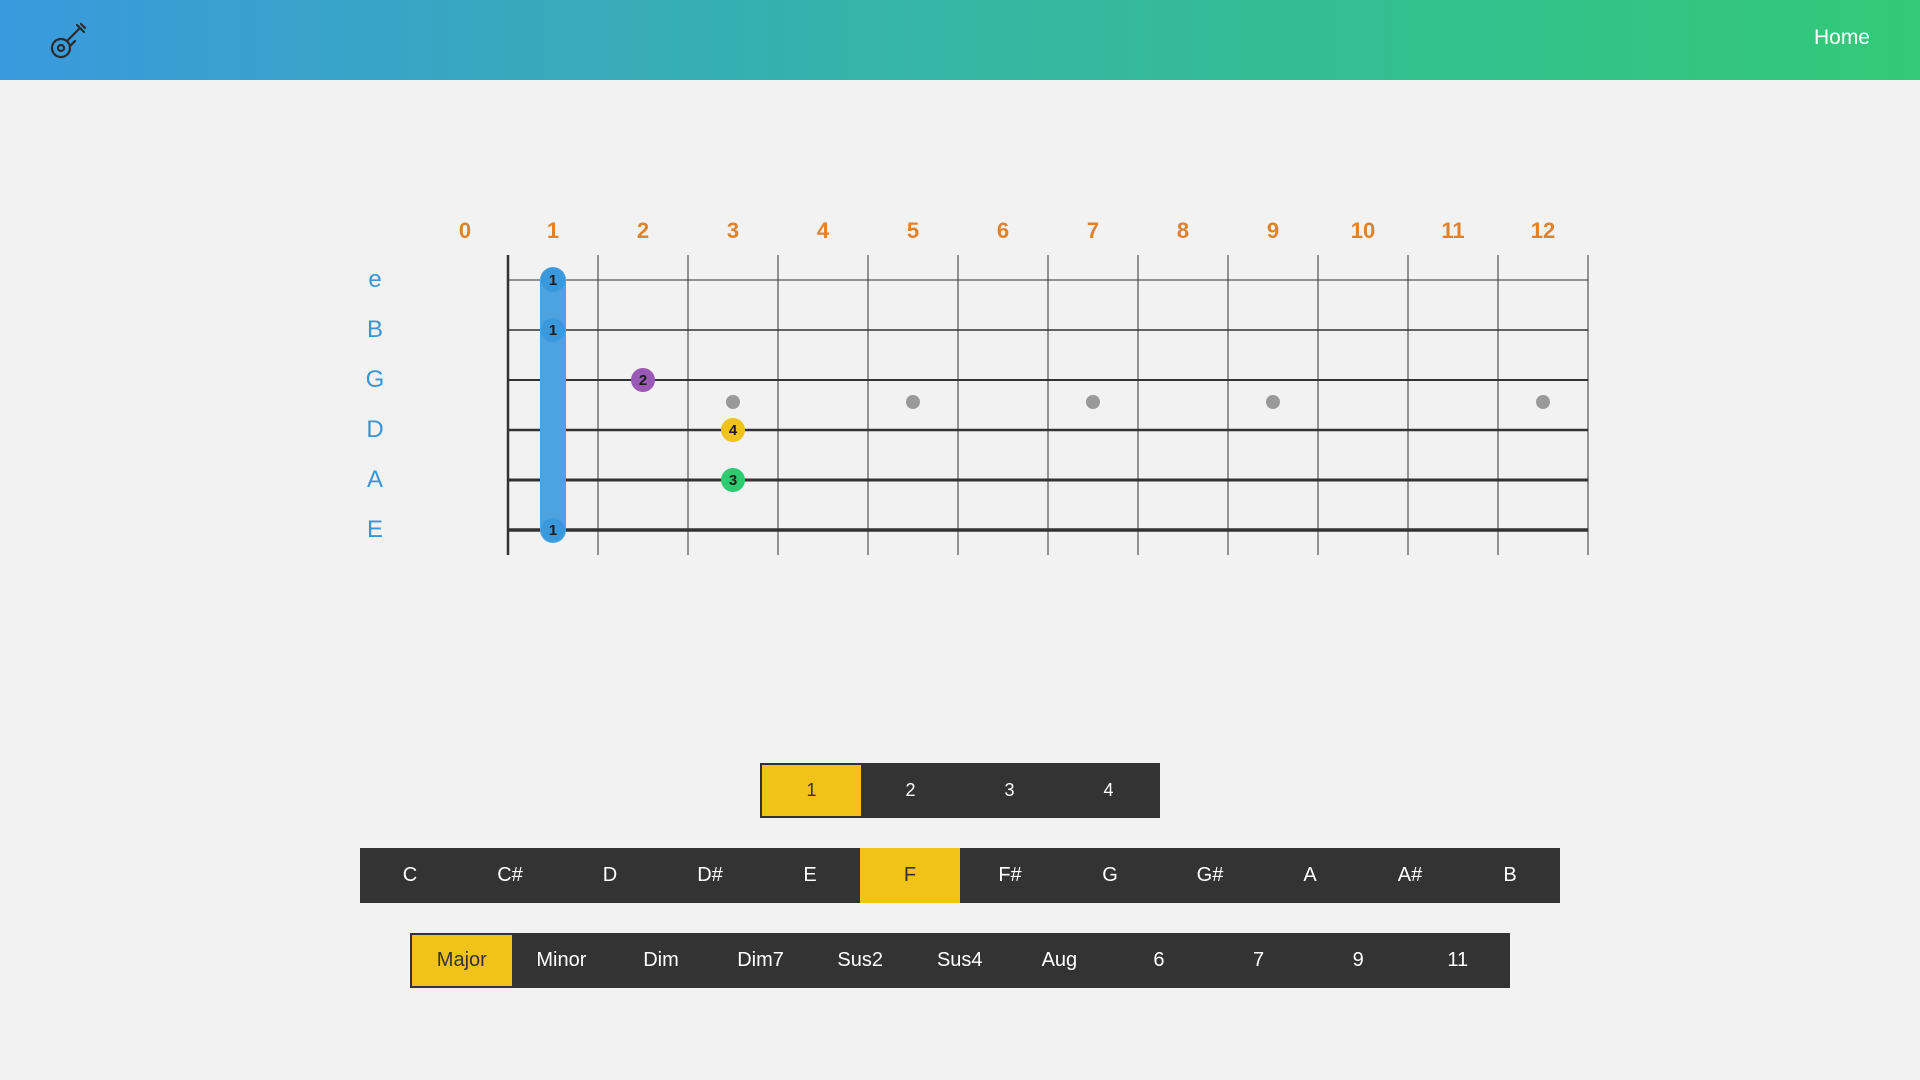 This screenshot has height=1080, width=1920. Describe the element at coordinates (1010, 875) in the screenshot. I see `root-option-f-sharp: F#` at that location.